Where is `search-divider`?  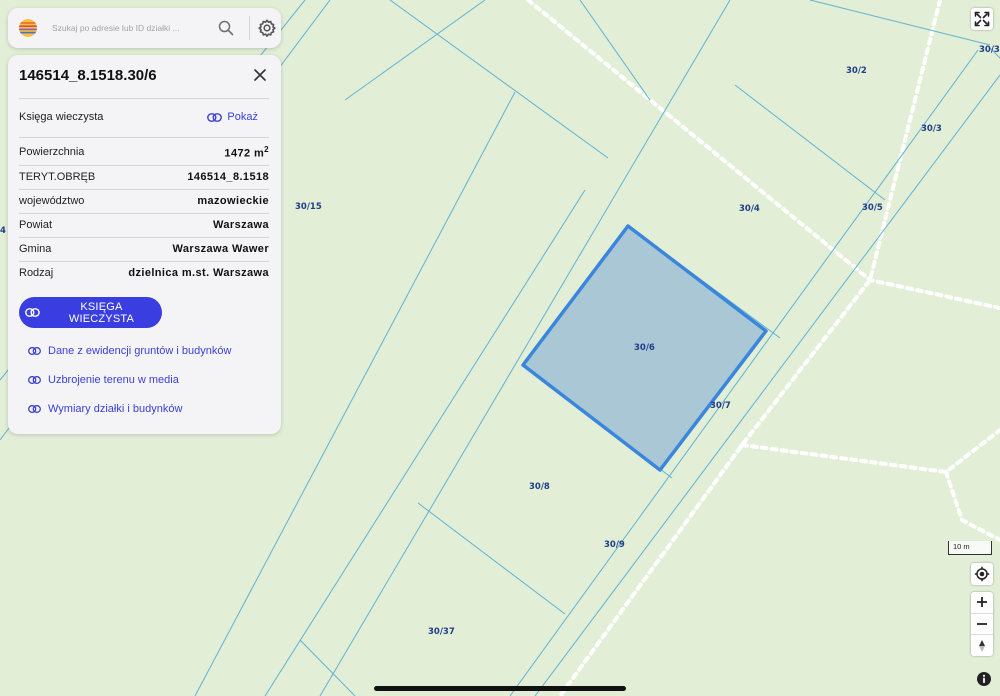
search-divider is located at coordinates (249, 28).